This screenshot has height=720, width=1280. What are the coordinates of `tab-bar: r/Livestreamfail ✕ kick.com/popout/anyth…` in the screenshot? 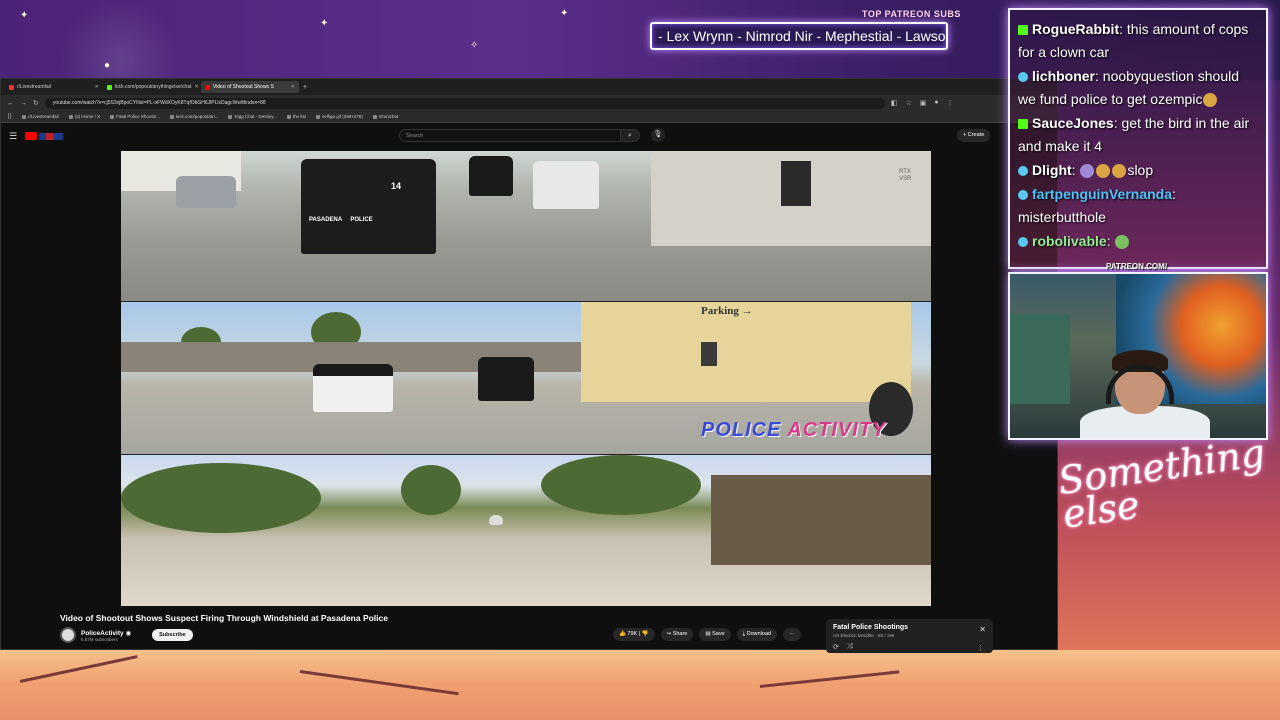 It's located at (529, 87).